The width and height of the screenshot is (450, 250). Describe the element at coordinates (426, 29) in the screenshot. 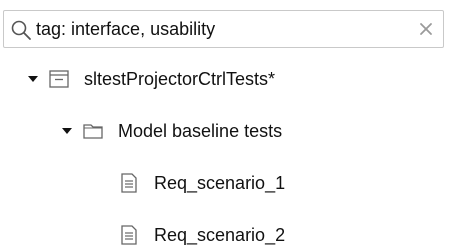

I see `clear-search-icon` at that location.